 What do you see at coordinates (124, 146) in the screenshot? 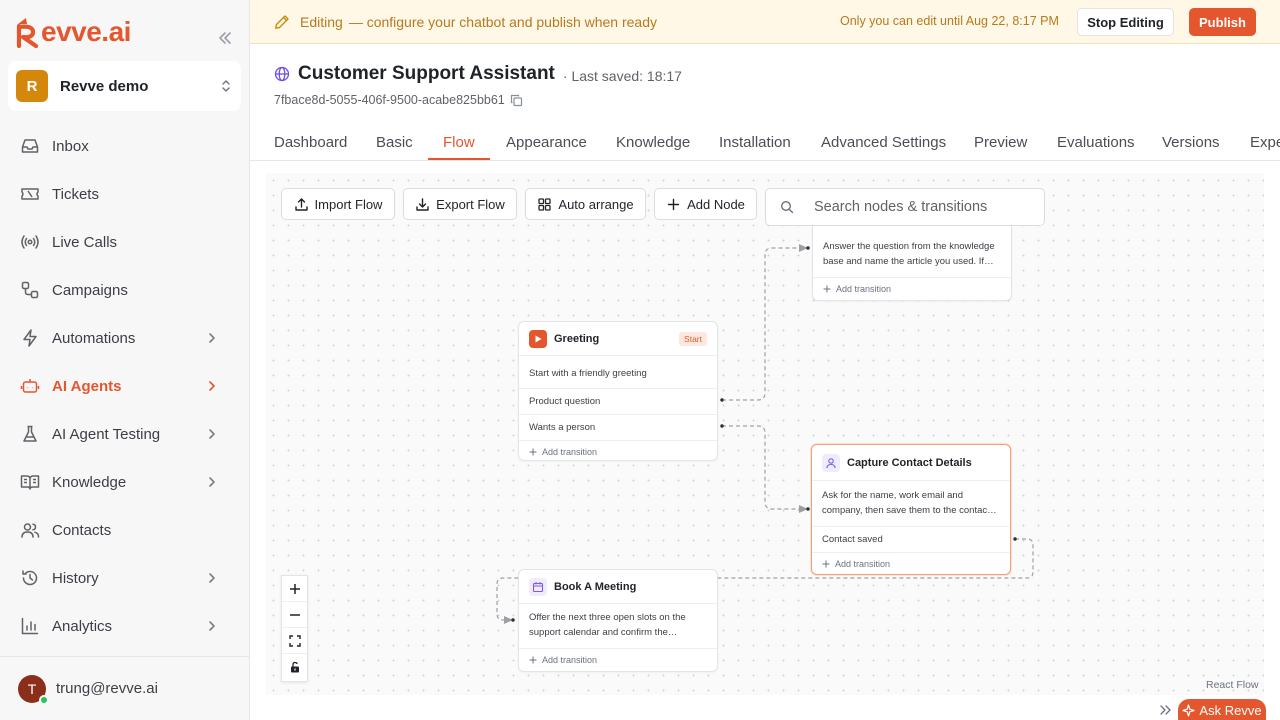
I see `sidebar-item-inbox: Inbox` at bounding box center [124, 146].